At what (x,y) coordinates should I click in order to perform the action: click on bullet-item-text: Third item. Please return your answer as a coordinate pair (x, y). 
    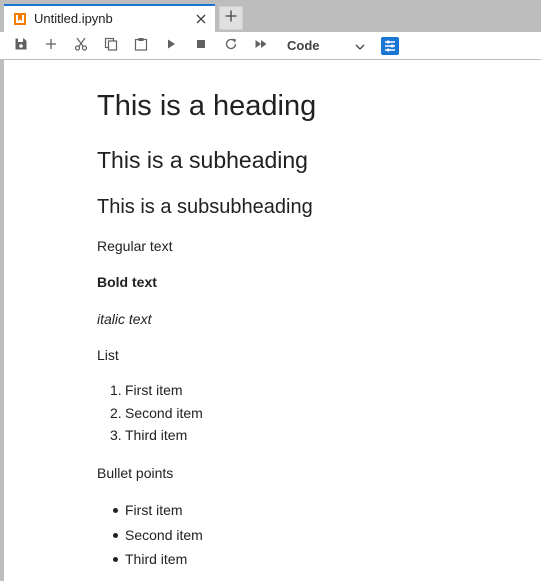
    Looking at the image, I should click on (156, 559).